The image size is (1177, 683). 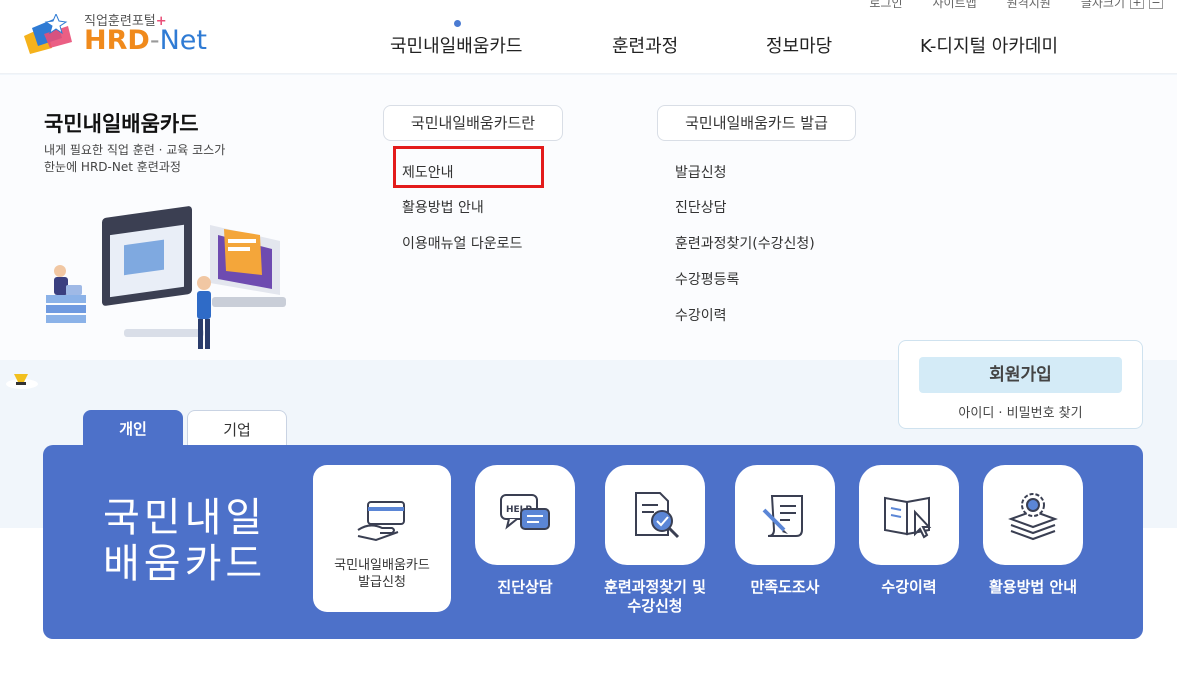 I want to click on member-box: 회원가입 아이디 · 비밀번호 찾기, so click(x=1020, y=384).